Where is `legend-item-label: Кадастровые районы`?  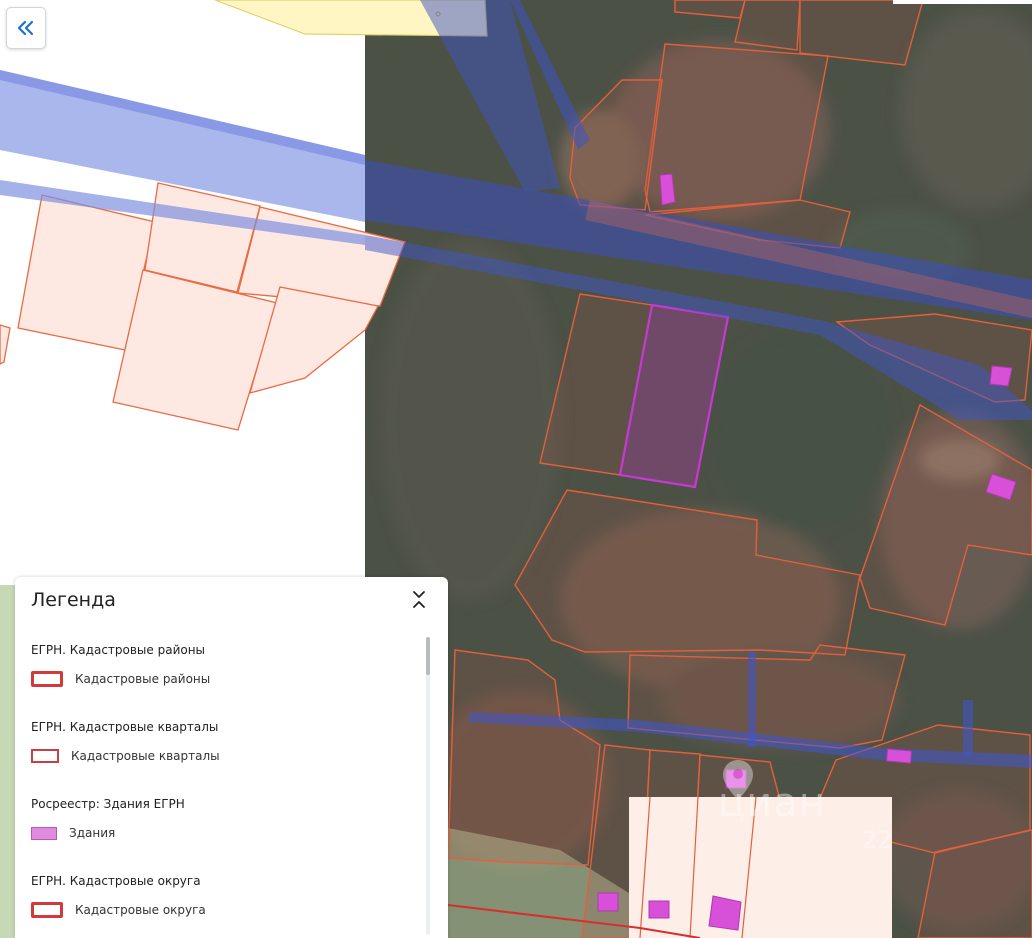 legend-item-label: Кадастровые районы is located at coordinates (143, 679).